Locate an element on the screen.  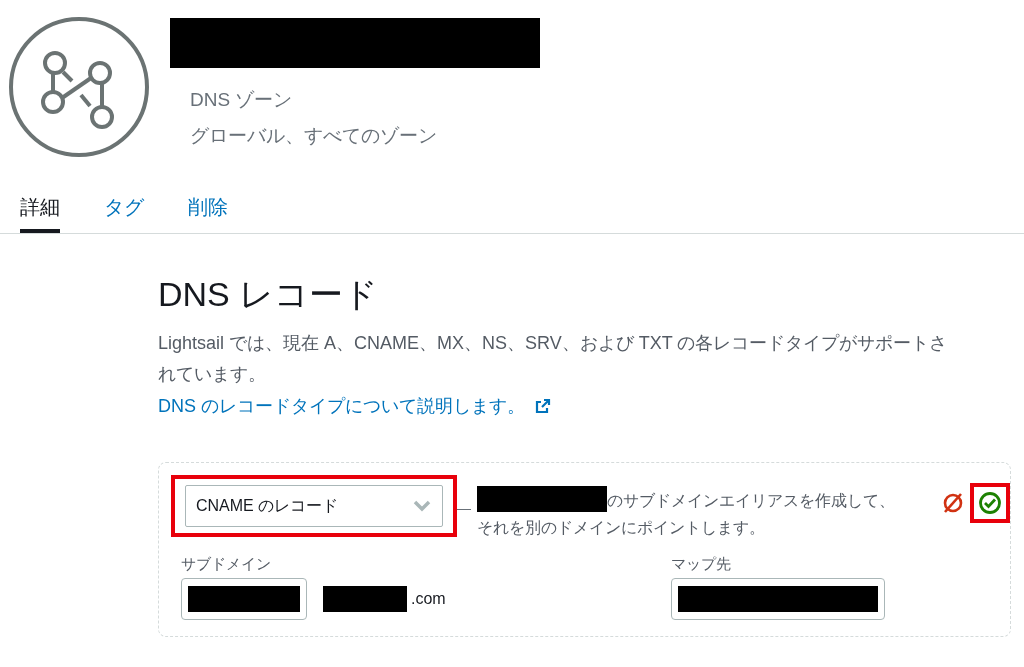
subdomain-field is located at coordinates (244, 599).